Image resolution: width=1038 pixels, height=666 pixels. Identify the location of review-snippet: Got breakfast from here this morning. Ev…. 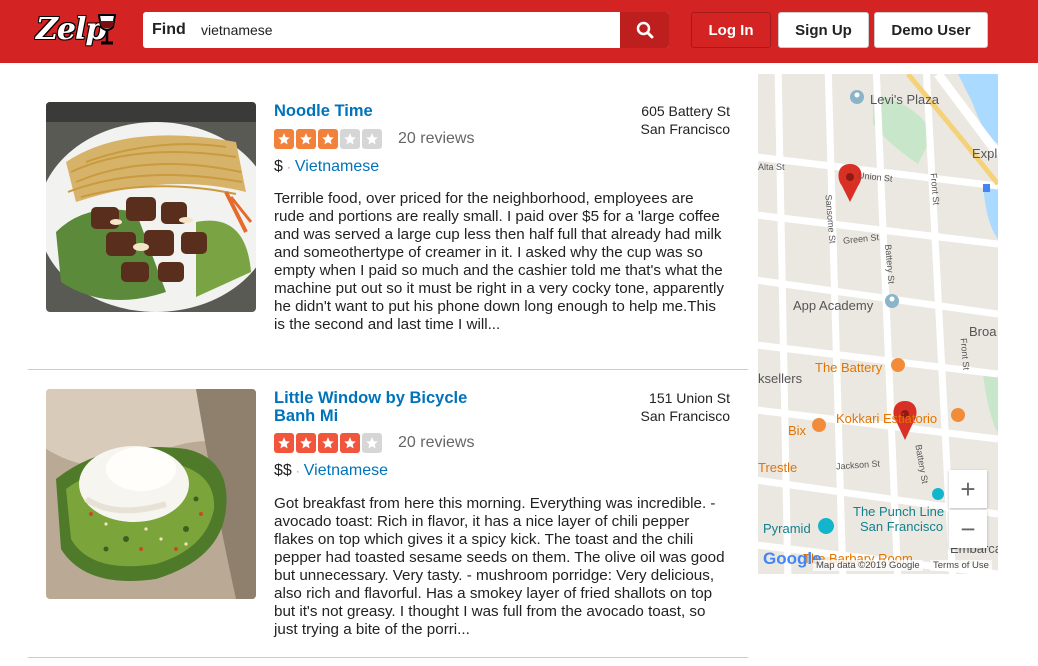
(499, 566).